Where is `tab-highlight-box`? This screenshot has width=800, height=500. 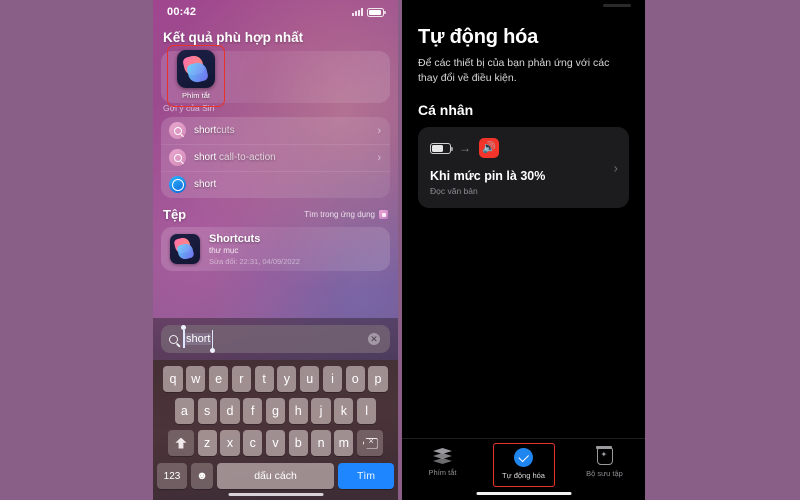 tab-highlight-box is located at coordinates (523, 465).